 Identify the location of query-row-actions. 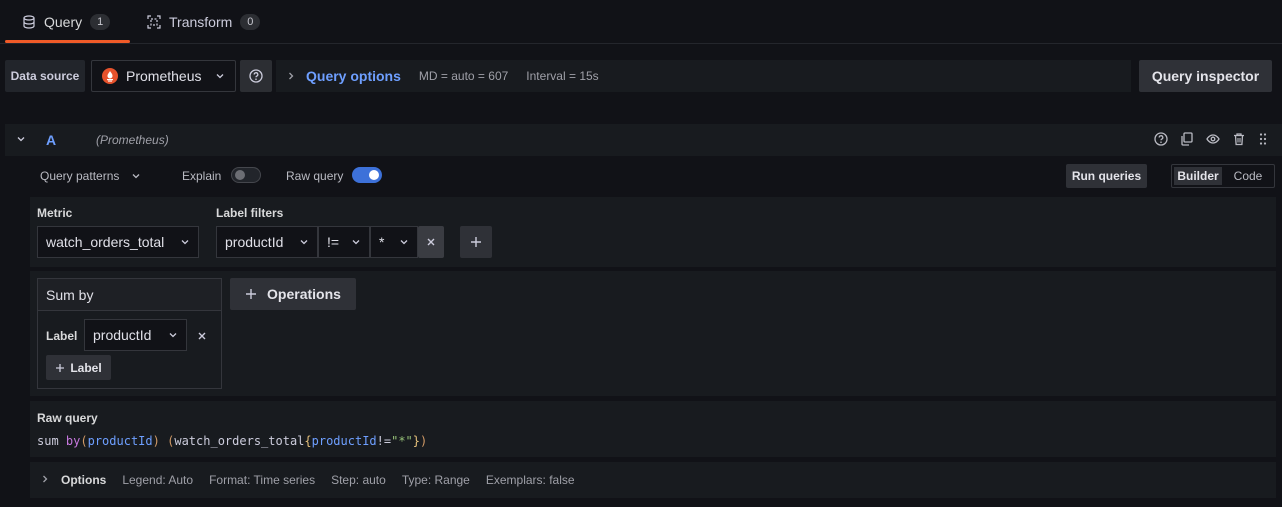
(1211, 139).